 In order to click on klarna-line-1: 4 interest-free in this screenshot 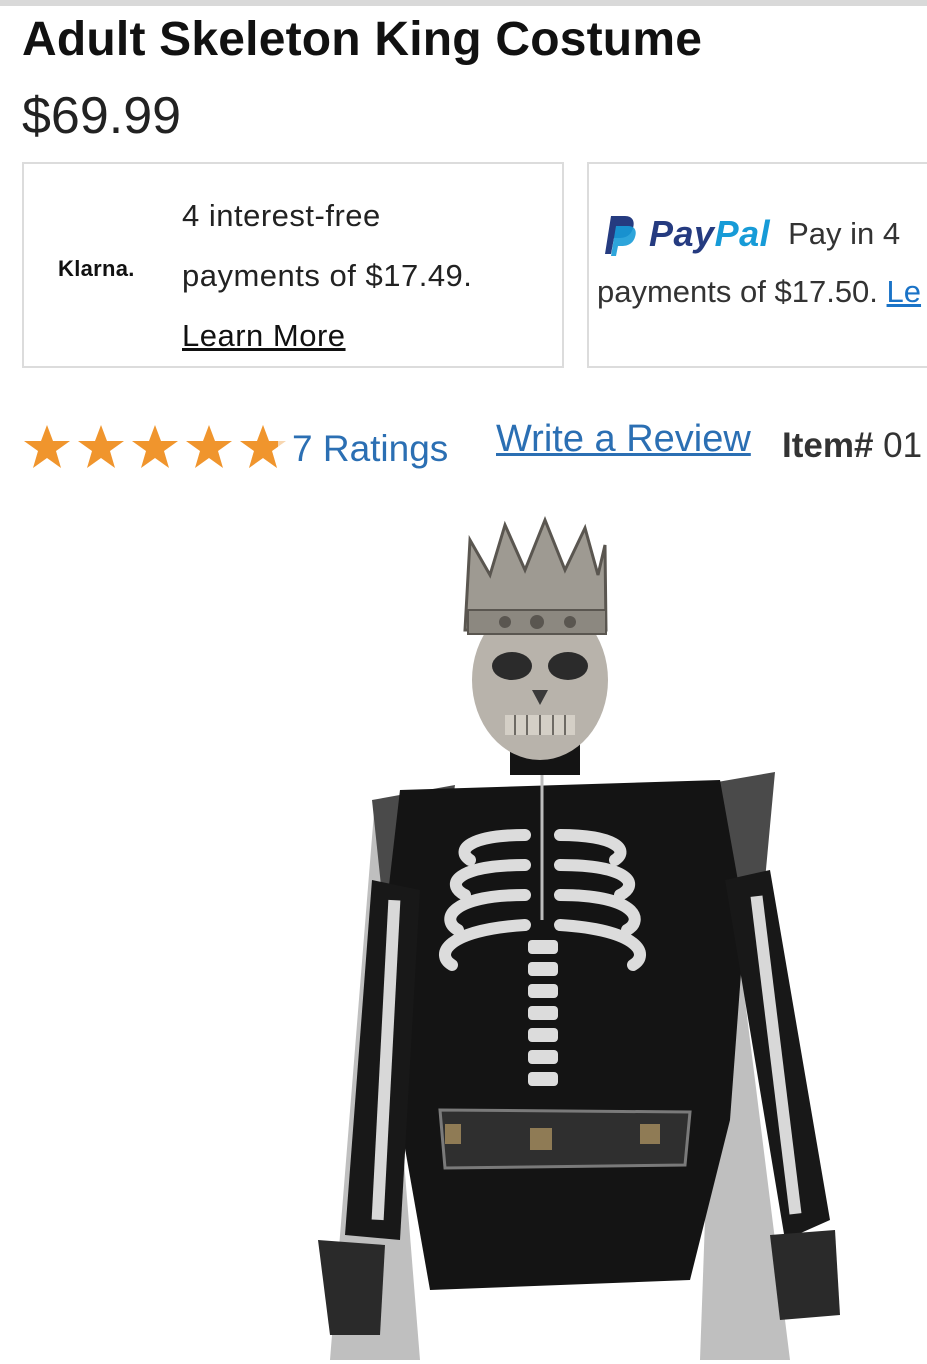, I will do `click(281, 215)`.